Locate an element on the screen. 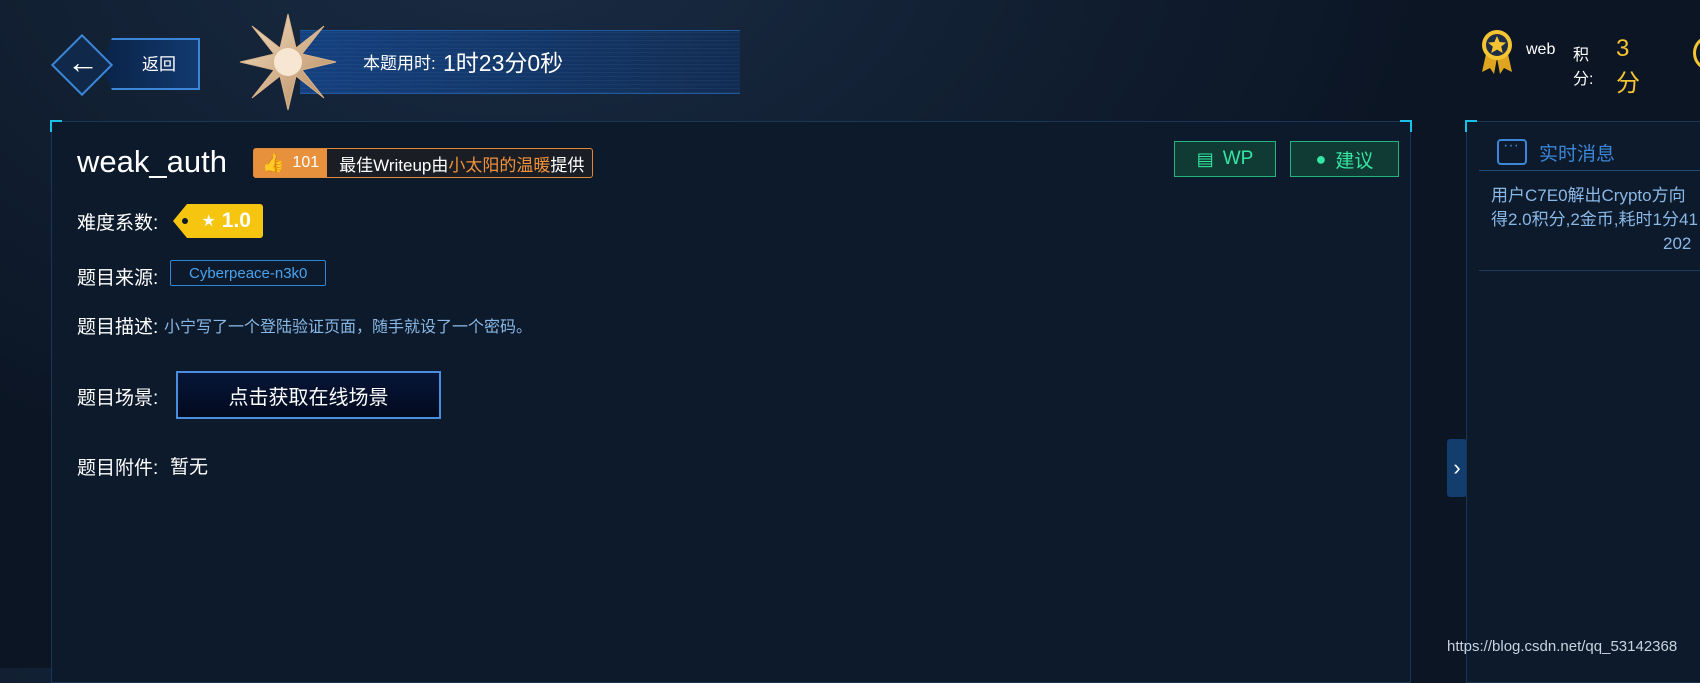 This screenshot has width=1700, height=683. writeup-credit: 最佳Writeup由小太阳的温暖提供 is located at coordinates (459, 163).